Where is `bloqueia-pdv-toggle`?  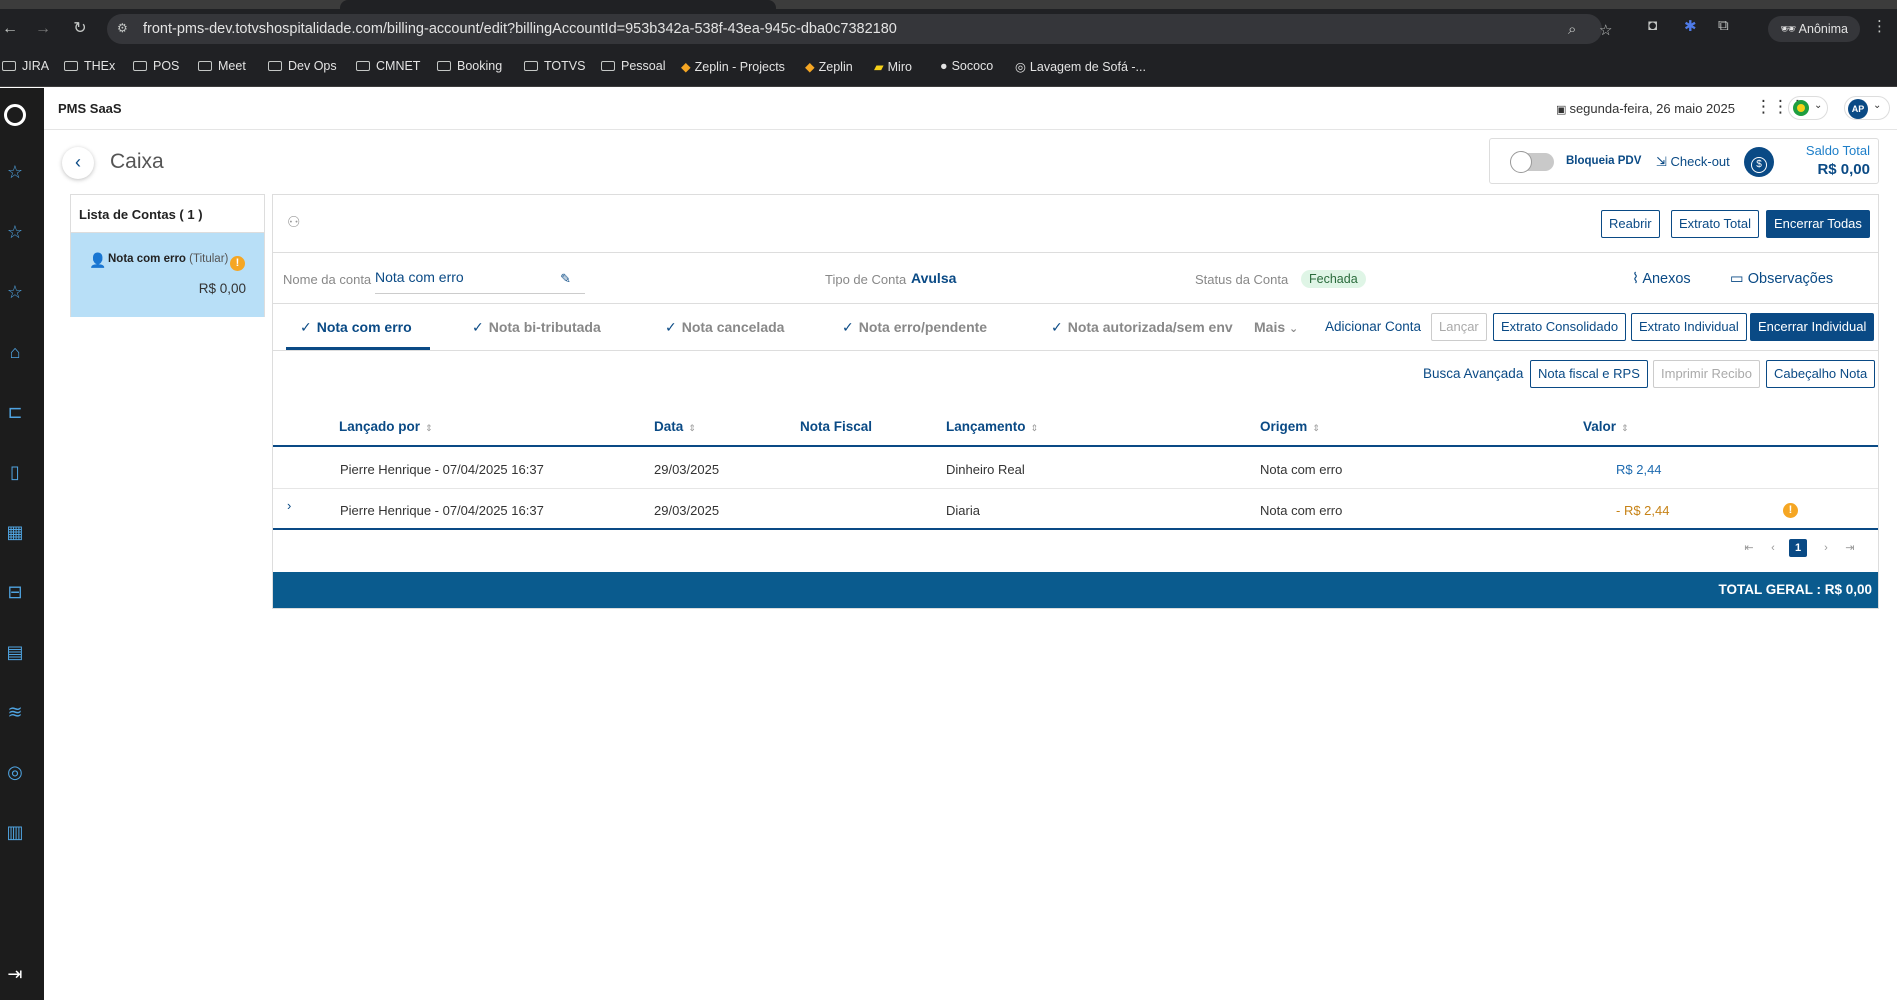 bloqueia-pdv-toggle is located at coordinates (1532, 162).